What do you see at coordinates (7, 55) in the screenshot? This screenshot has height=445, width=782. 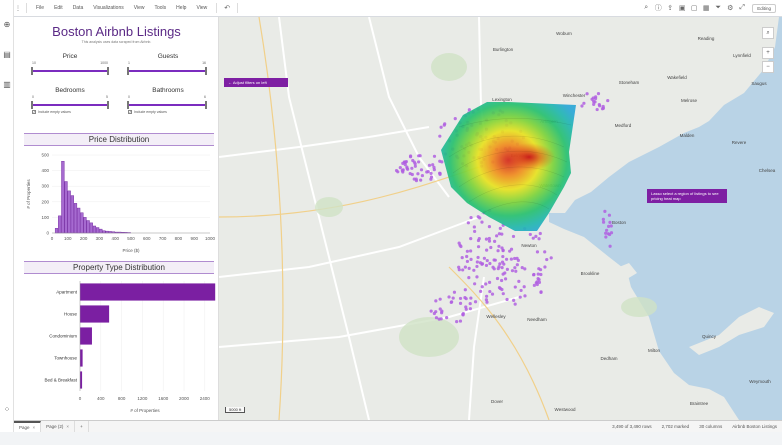 I see `data-table-icon: ▤` at bounding box center [7, 55].